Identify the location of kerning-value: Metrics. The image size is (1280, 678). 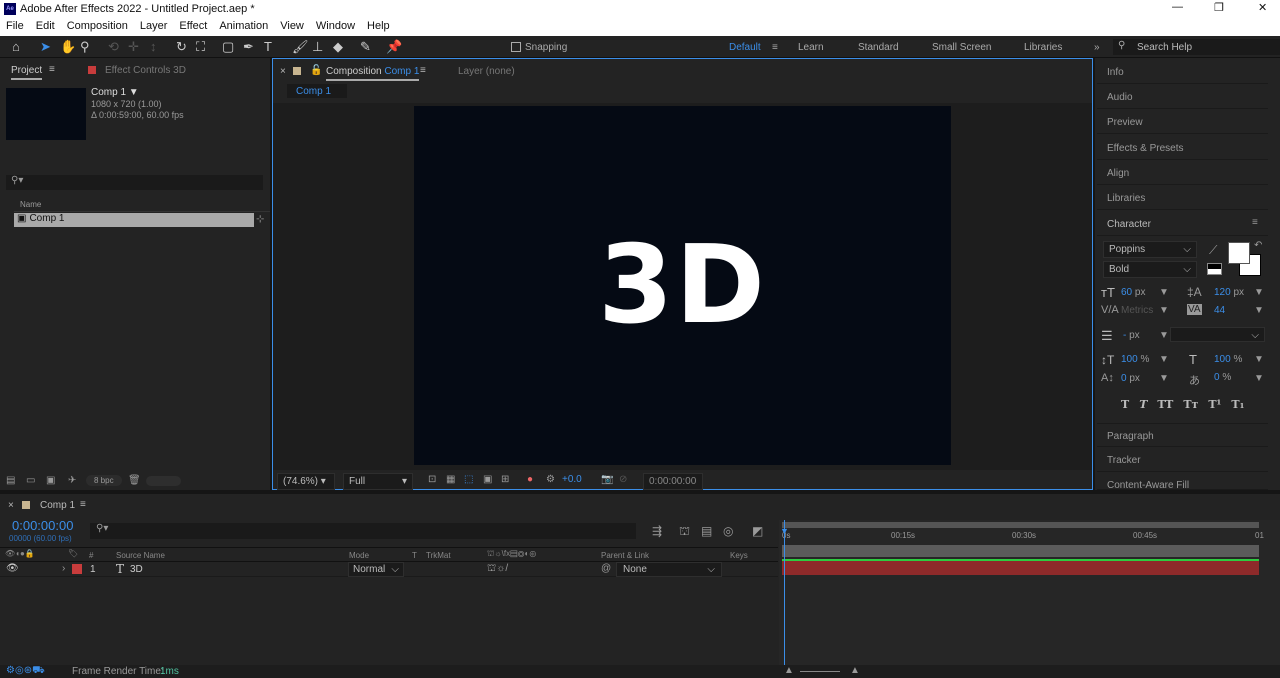
(1137, 310).